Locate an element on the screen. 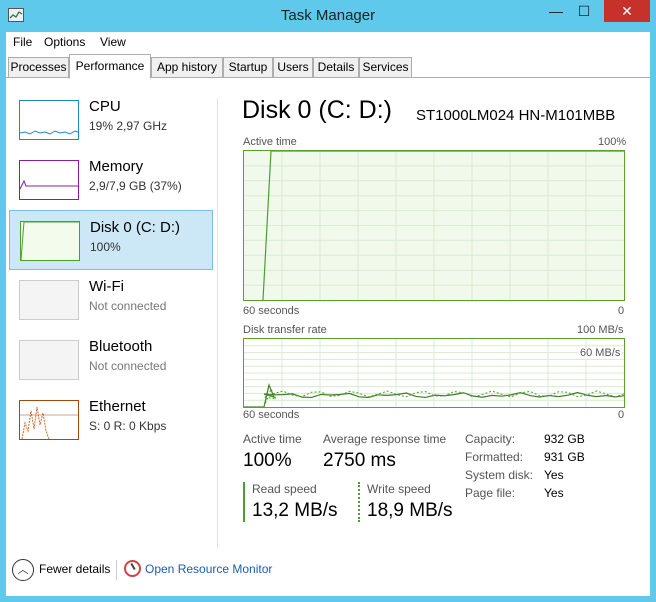  active-time-label: Active time is located at coordinates (272, 439).